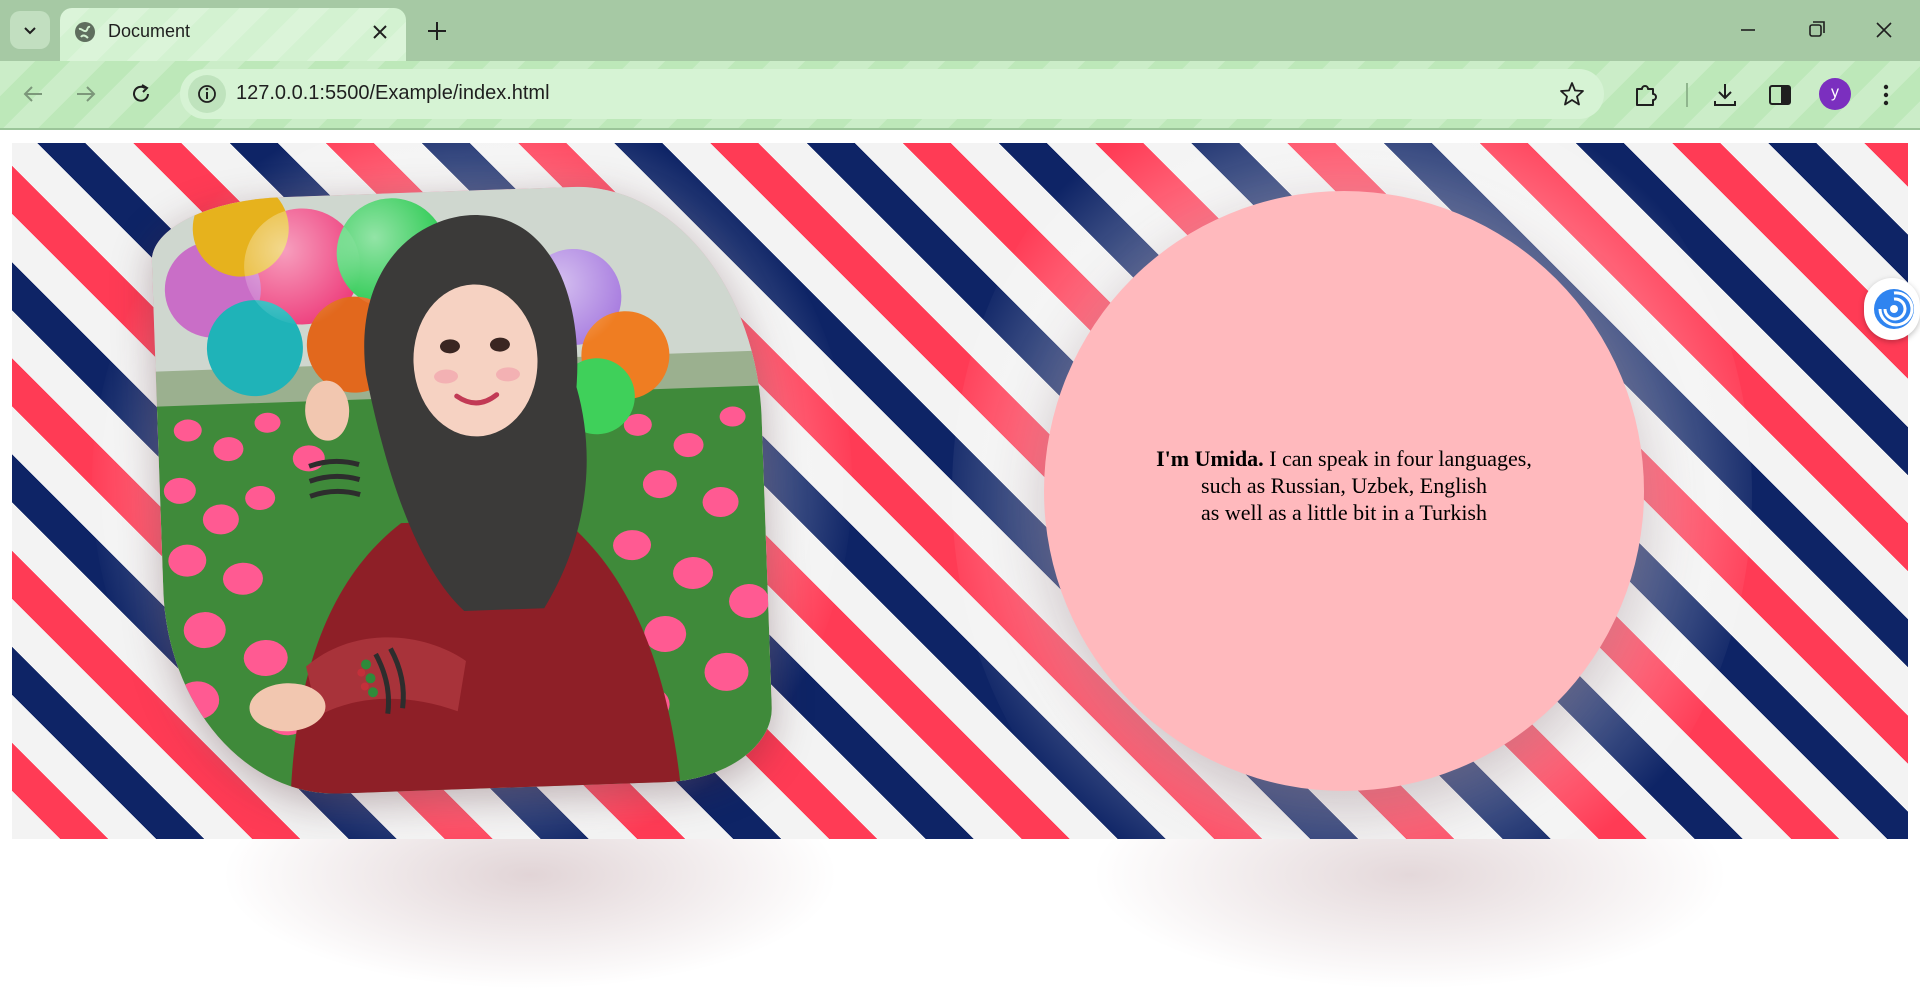 Image resolution: width=1920 pixels, height=1008 pixels. Describe the element at coordinates (960, 129) in the screenshot. I see `toolbar-divider` at that location.